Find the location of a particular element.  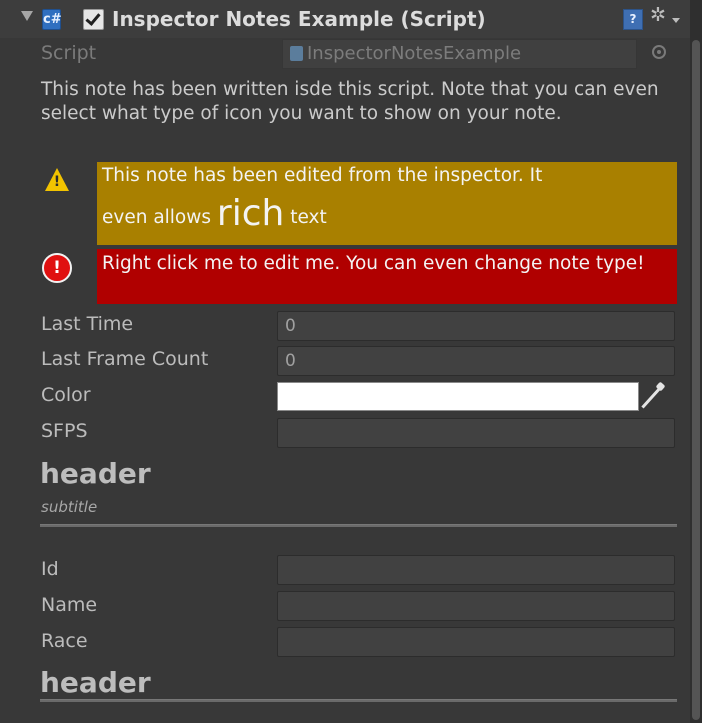

check-mark-icon is located at coordinates (93, 18).